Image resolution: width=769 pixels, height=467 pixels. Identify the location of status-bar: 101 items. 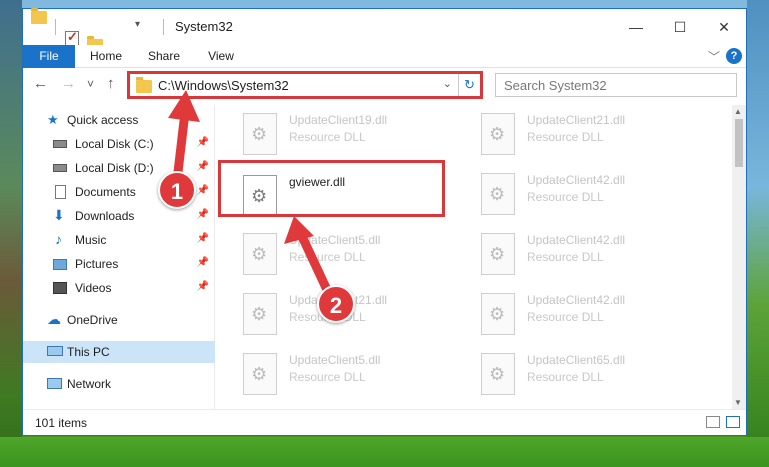
(384, 422).